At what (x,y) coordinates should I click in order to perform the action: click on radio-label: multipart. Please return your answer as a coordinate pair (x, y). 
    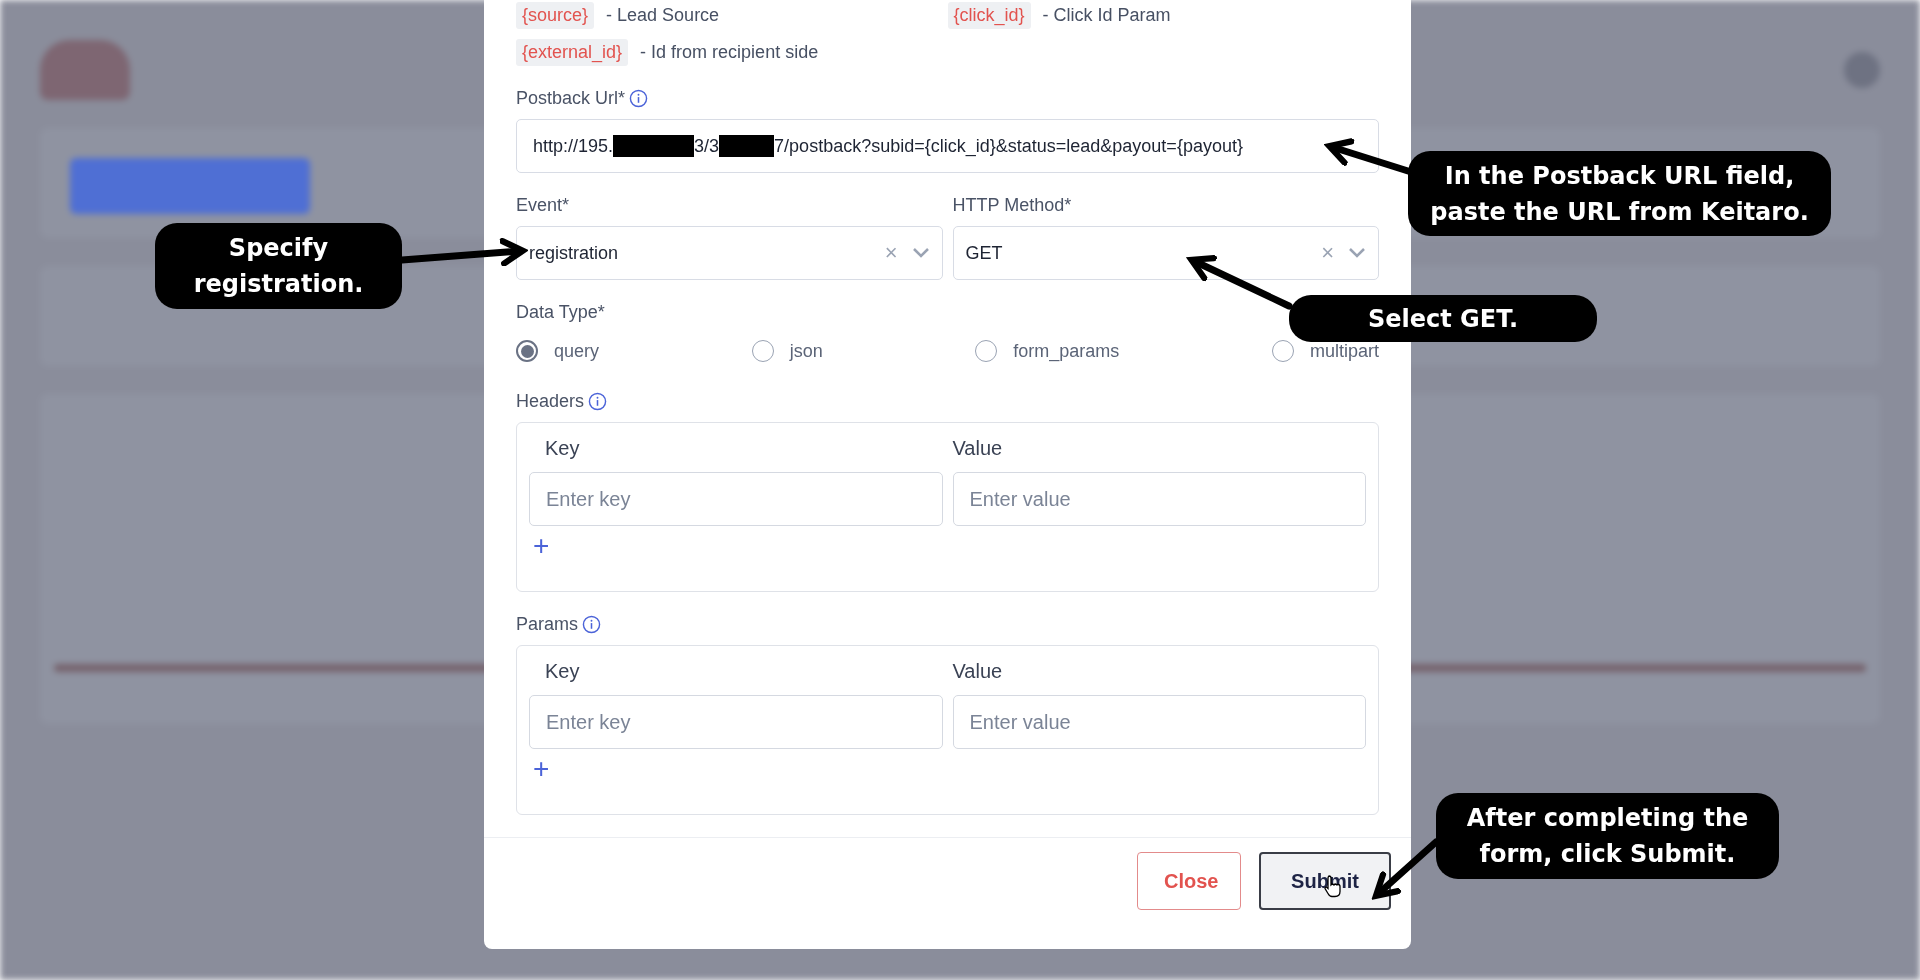
    Looking at the image, I should click on (1344, 351).